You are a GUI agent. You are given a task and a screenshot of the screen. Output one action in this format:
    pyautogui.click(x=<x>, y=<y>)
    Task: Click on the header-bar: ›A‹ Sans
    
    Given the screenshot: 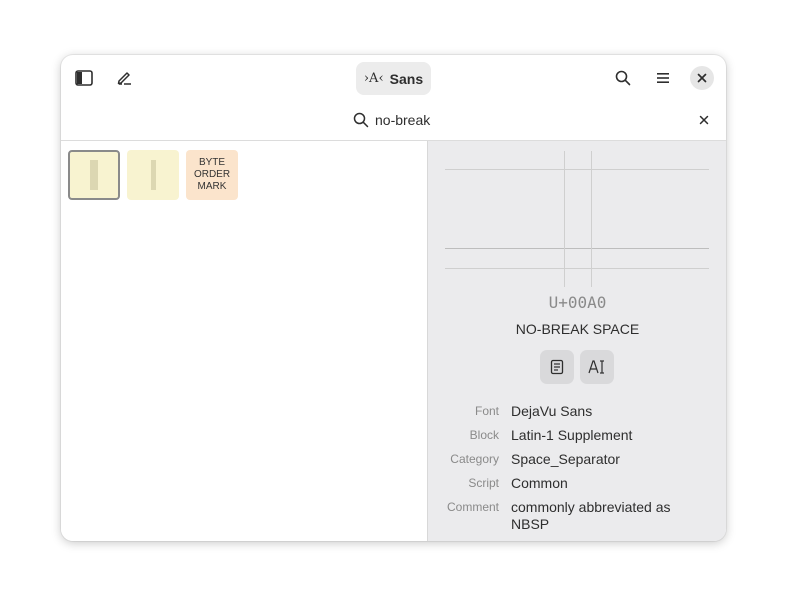 What is the action you would take?
    pyautogui.click(x=393, y=77)
    